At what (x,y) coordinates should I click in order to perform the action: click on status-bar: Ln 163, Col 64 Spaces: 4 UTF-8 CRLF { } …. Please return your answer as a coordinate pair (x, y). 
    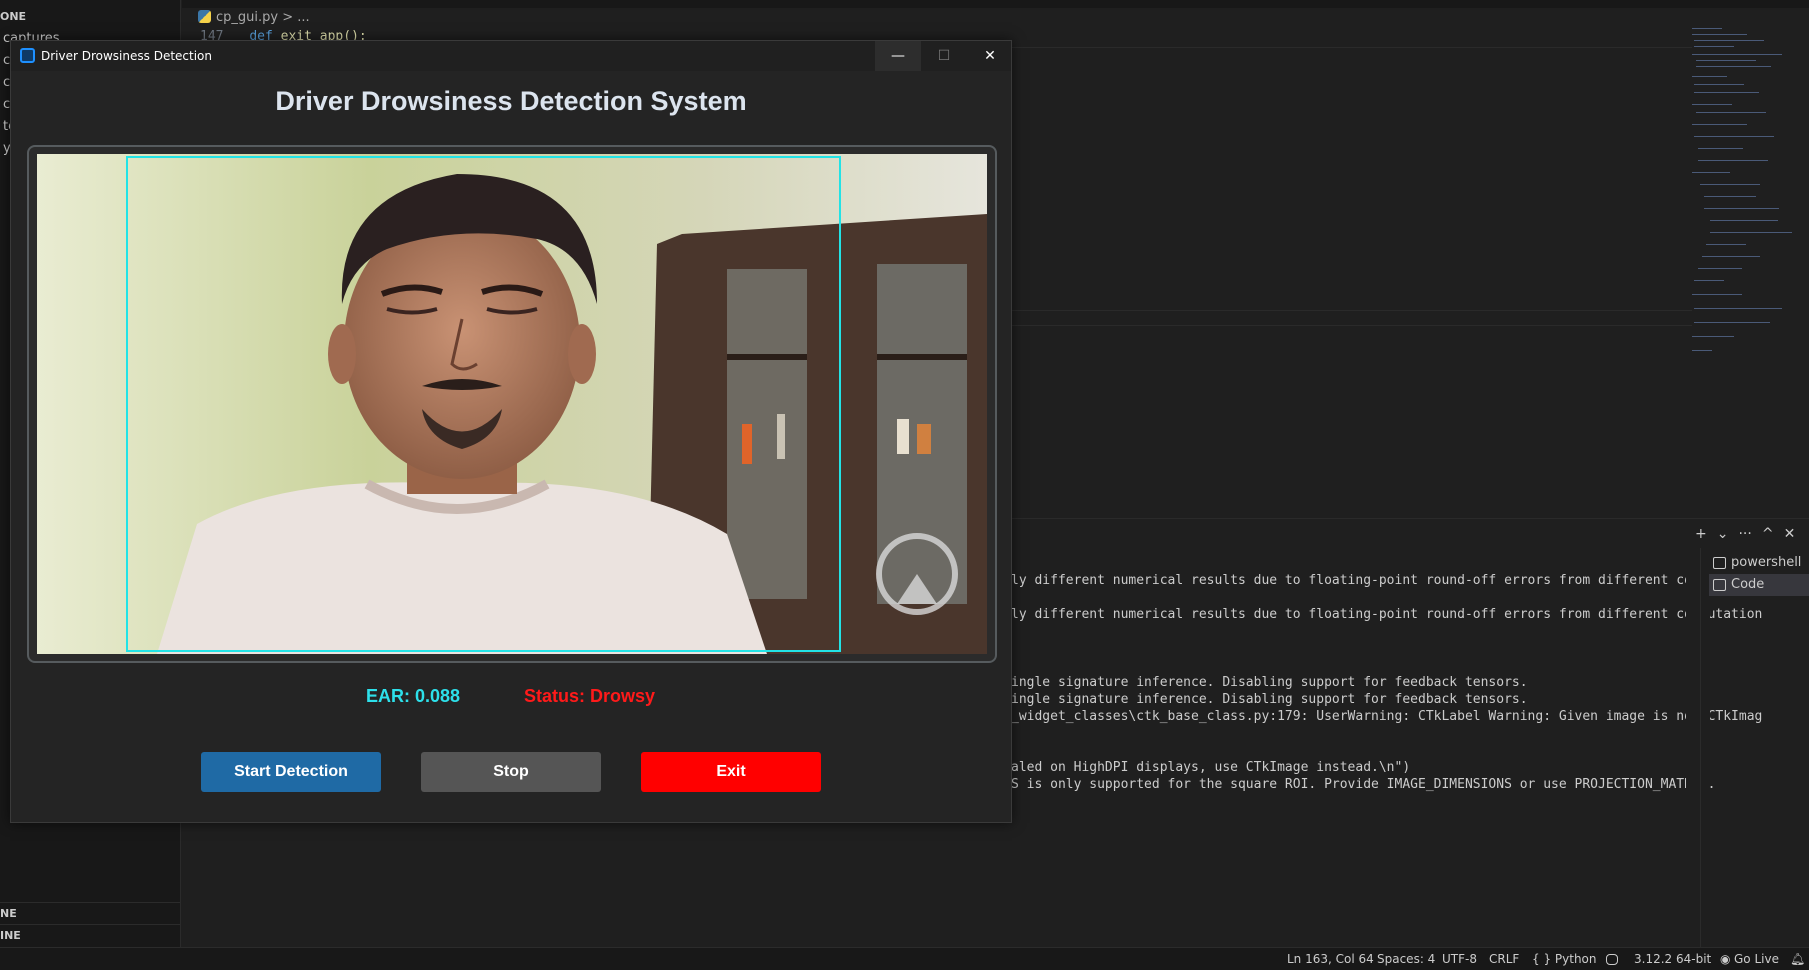
    Looking at the image, I should click on (904, 958).